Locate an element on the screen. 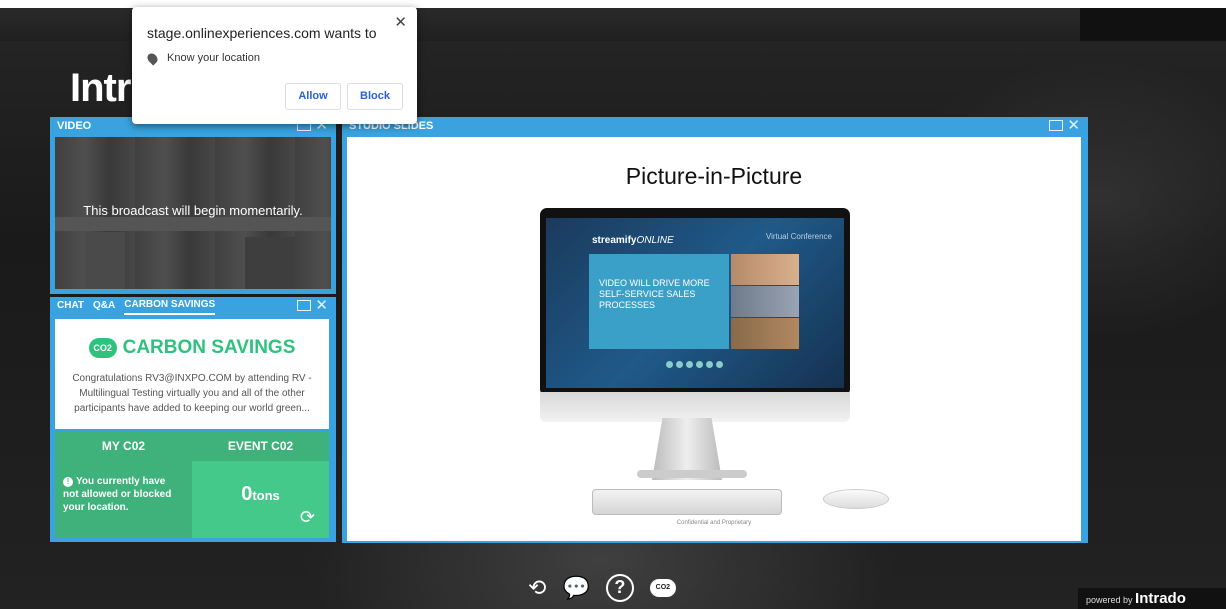 The image size is (1226, 609). intrado-logo: Intrado is located at coordinates (1160, 598).